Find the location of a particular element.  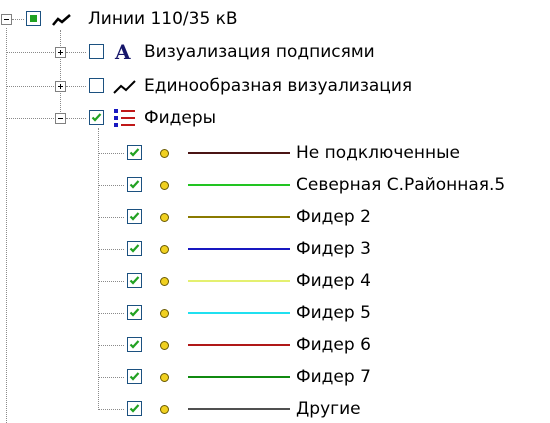

text-label-icon: A is located at coordinates (122, 52).